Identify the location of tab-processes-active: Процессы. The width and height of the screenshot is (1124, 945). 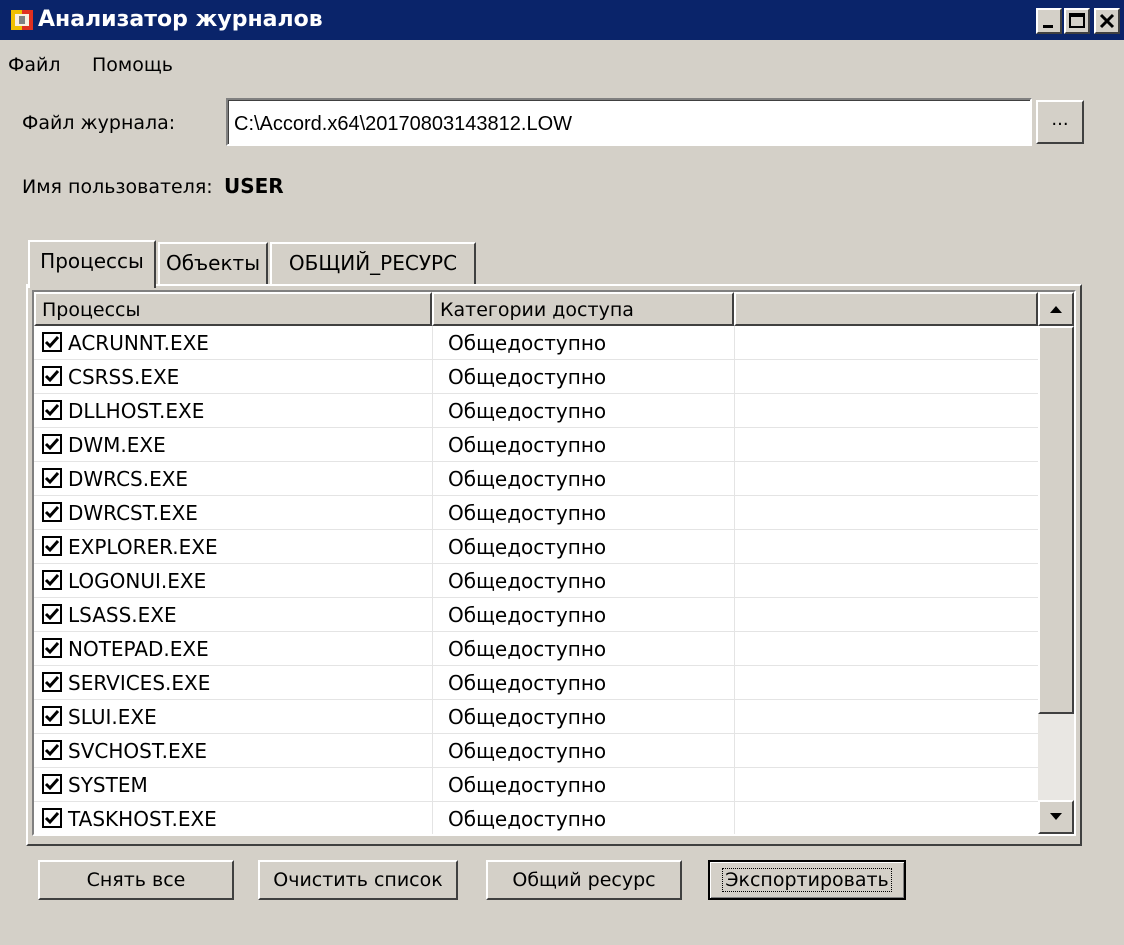
(92, 264).